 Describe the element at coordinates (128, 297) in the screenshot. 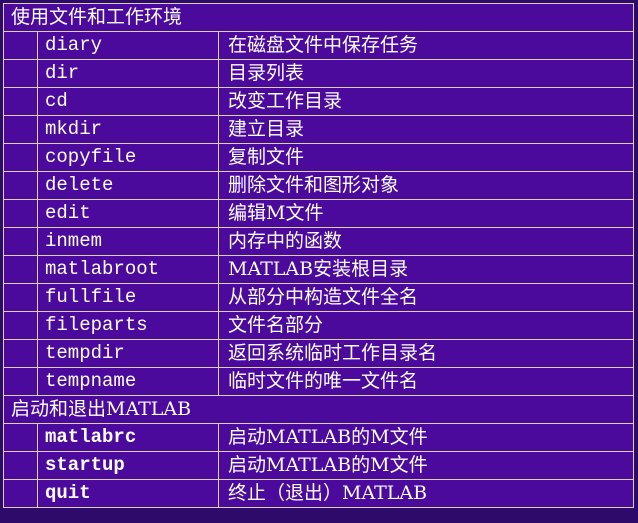

I see `command-name: fullfile` at that location.